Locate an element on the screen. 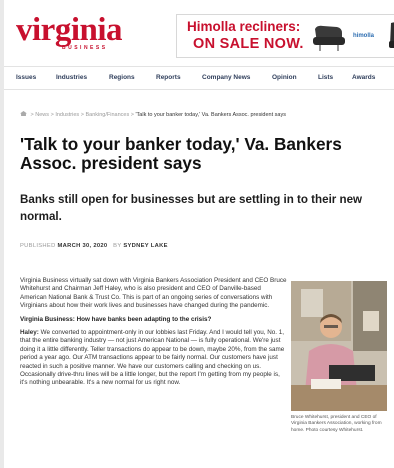 This screenshot has width=394, height=468. published-date: MARCH 30, 2020 is located at coordinates (82, 246).